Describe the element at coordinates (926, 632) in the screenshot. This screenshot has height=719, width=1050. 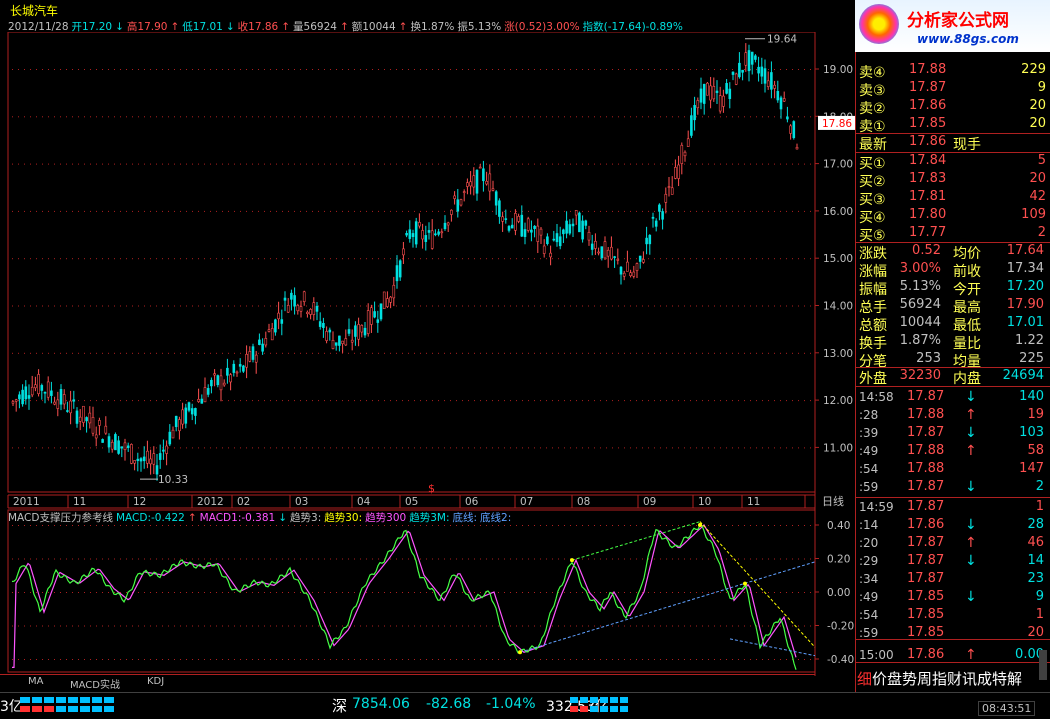
I see `tick-price: 17.85` at that location.